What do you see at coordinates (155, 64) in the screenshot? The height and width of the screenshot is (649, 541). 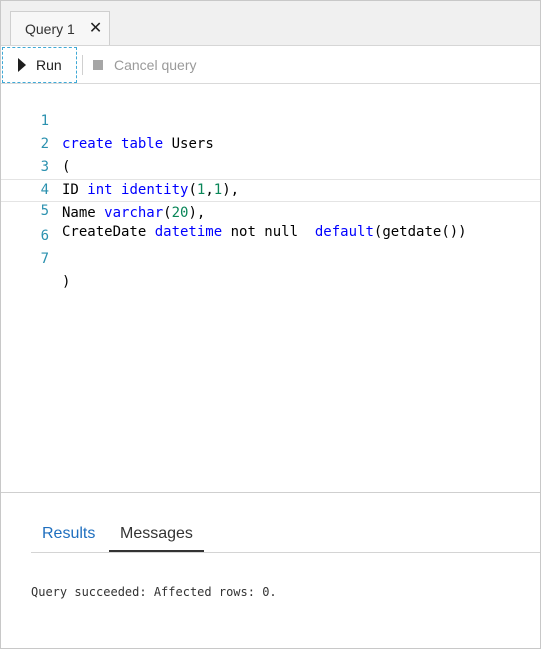 I see `cancel-label: Cancel query` at bounding box center [155, 64].